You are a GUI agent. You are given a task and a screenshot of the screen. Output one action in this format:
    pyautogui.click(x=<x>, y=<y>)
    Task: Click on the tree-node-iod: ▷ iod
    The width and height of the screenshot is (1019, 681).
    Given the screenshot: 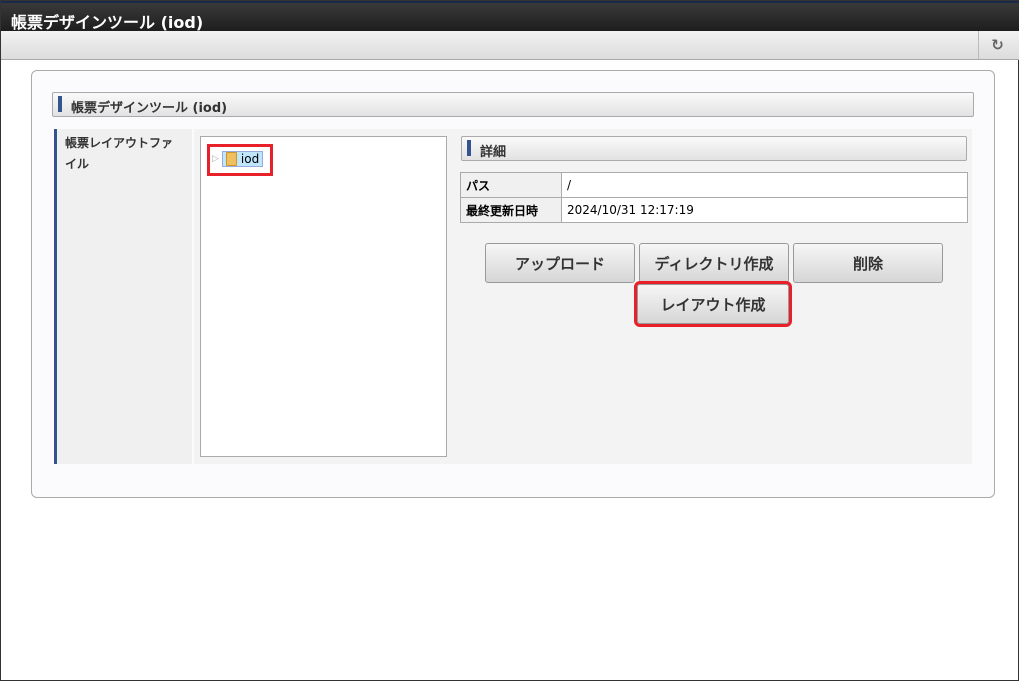 What is the action you would take?
    pyautogui.click(x=240, y=160)
    